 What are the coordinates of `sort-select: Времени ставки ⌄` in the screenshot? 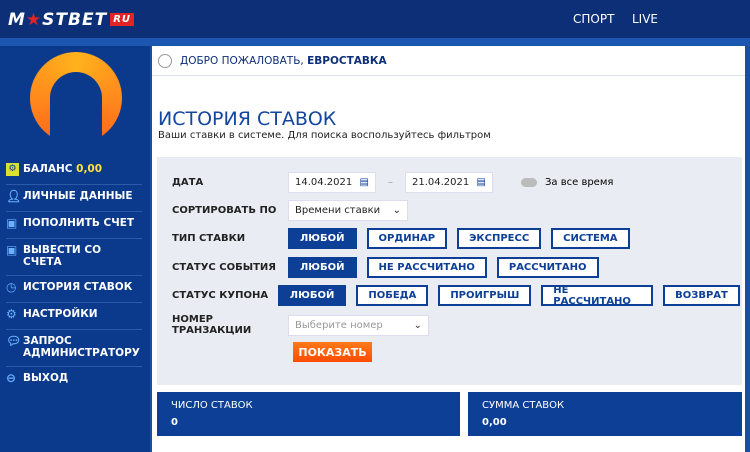 It's located at (348, 210).